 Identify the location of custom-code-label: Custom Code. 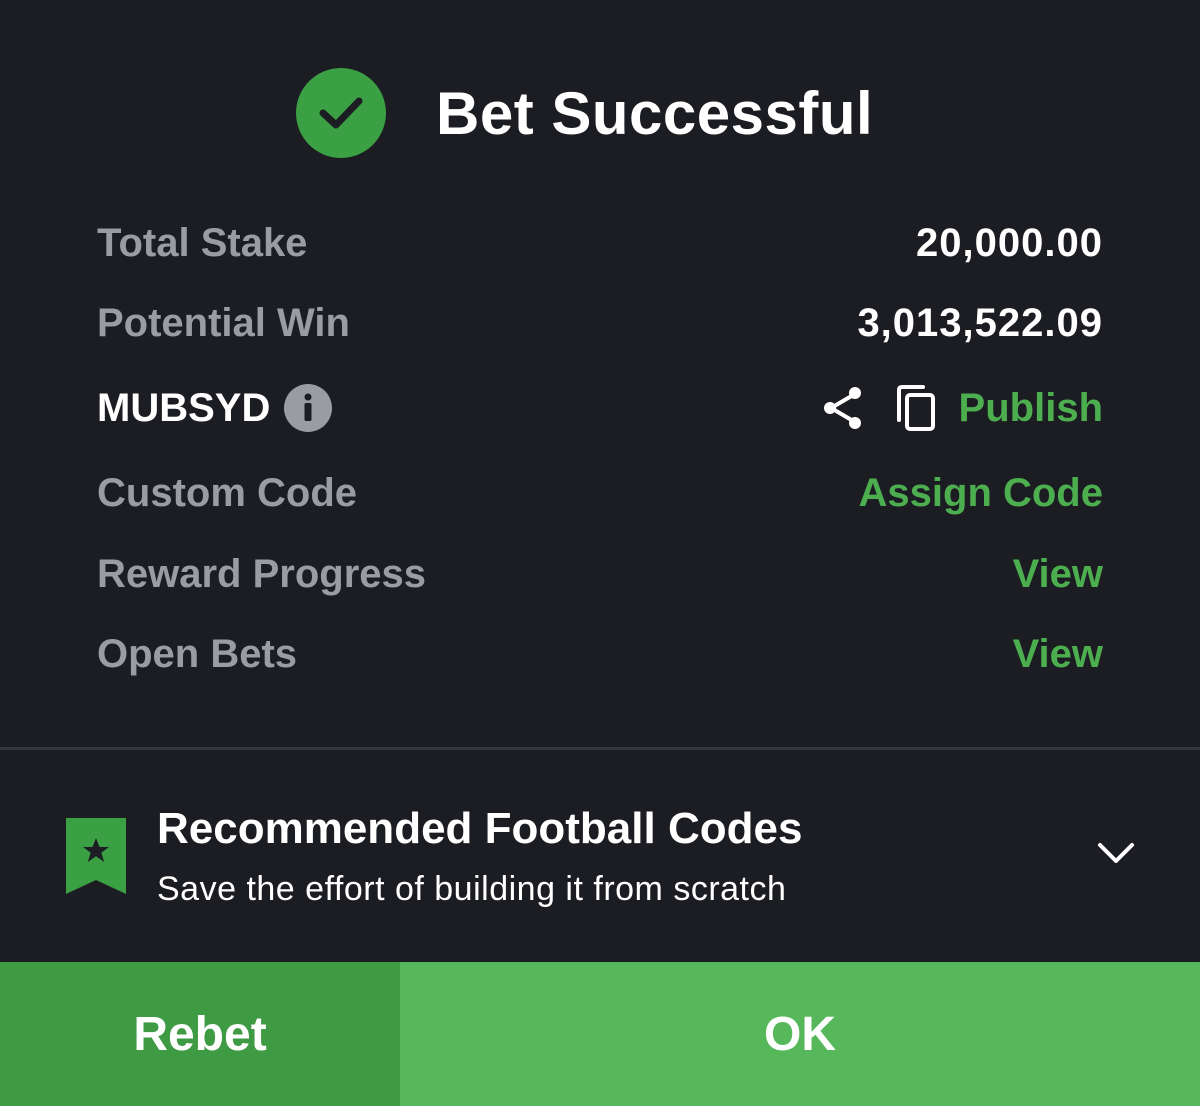
(227, 492).